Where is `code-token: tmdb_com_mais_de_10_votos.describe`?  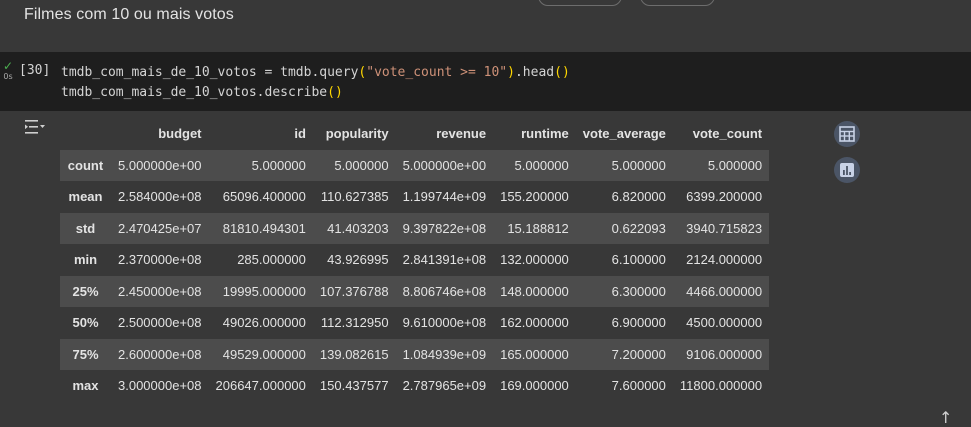
code-token: tmdb_com_mais_de_10_votos.describe is located at coordinates (194, 92).